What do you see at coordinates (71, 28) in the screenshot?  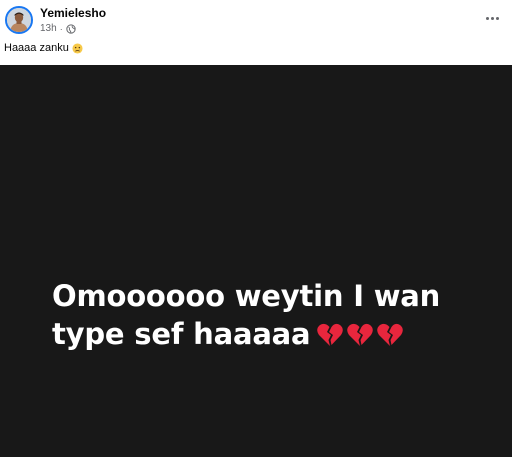 I see `globe-icon` at bounding box center [71, 28].